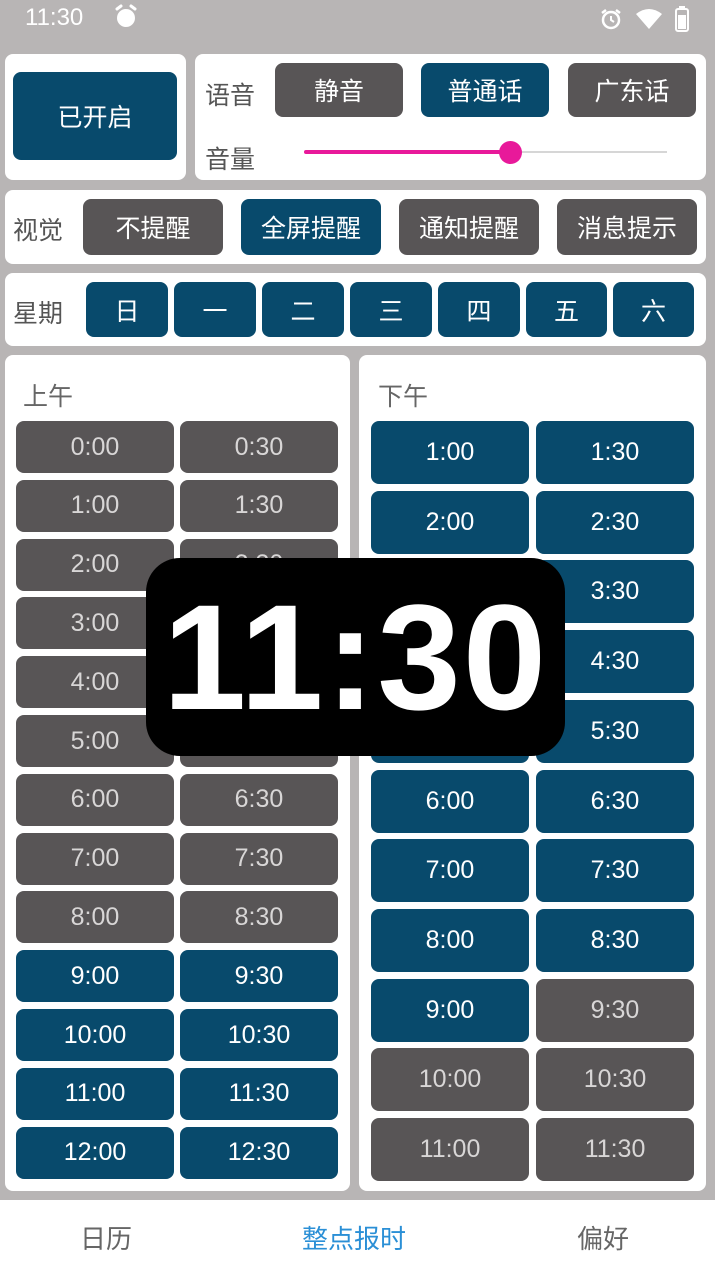 This screenshot has width=715, height=1275. I want to click on morning-slot-730: 7:30, so click(259, 858).